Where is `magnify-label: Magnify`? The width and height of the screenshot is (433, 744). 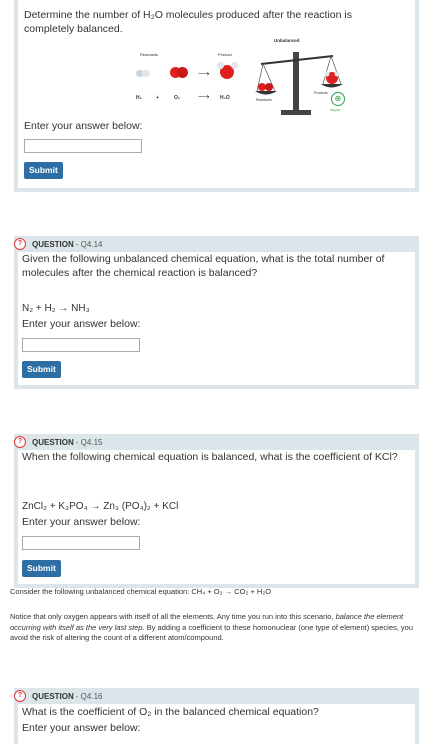
magnify-label: Magnify is located at coordinates (335, 110).